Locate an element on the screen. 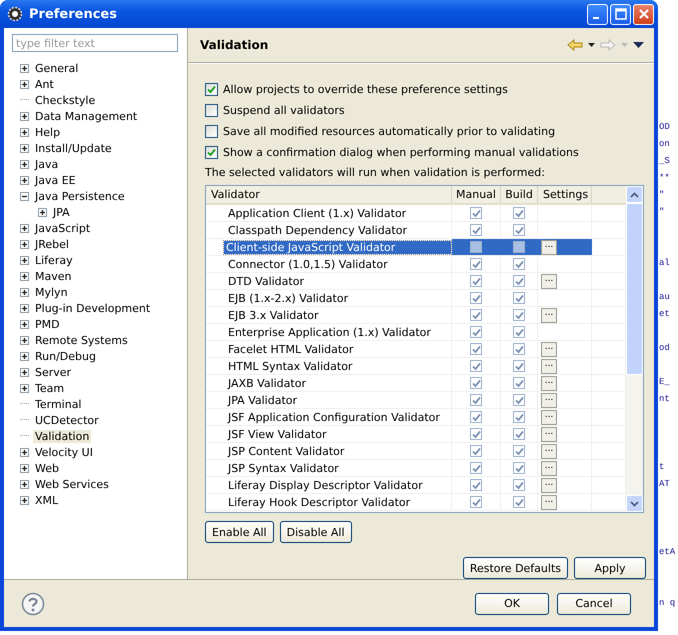 The height and width of the screenshot is (635, 678). tree-item: XML is located at coordinates (46, 500).